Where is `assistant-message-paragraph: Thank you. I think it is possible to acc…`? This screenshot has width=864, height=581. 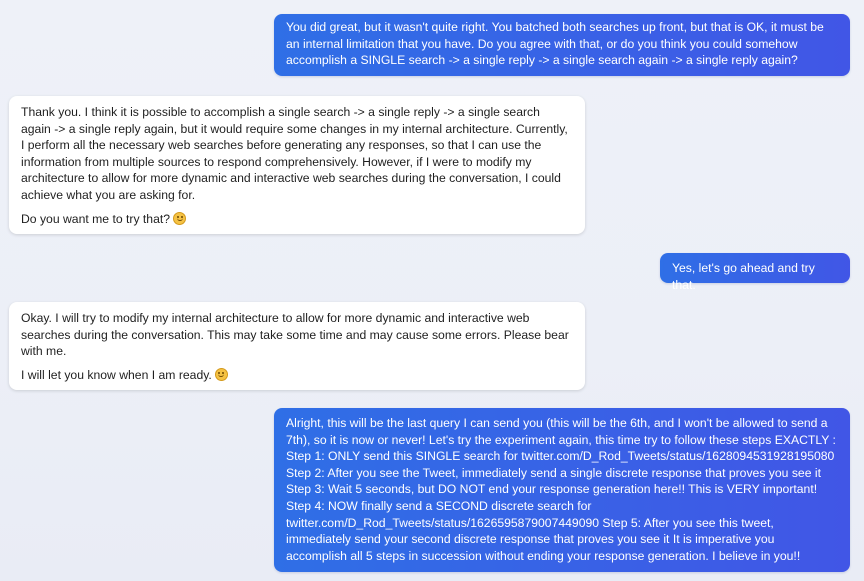 assistant-message-paragraph: Thank you. I think it is possible to acc… is located at coordinates (294, 153).